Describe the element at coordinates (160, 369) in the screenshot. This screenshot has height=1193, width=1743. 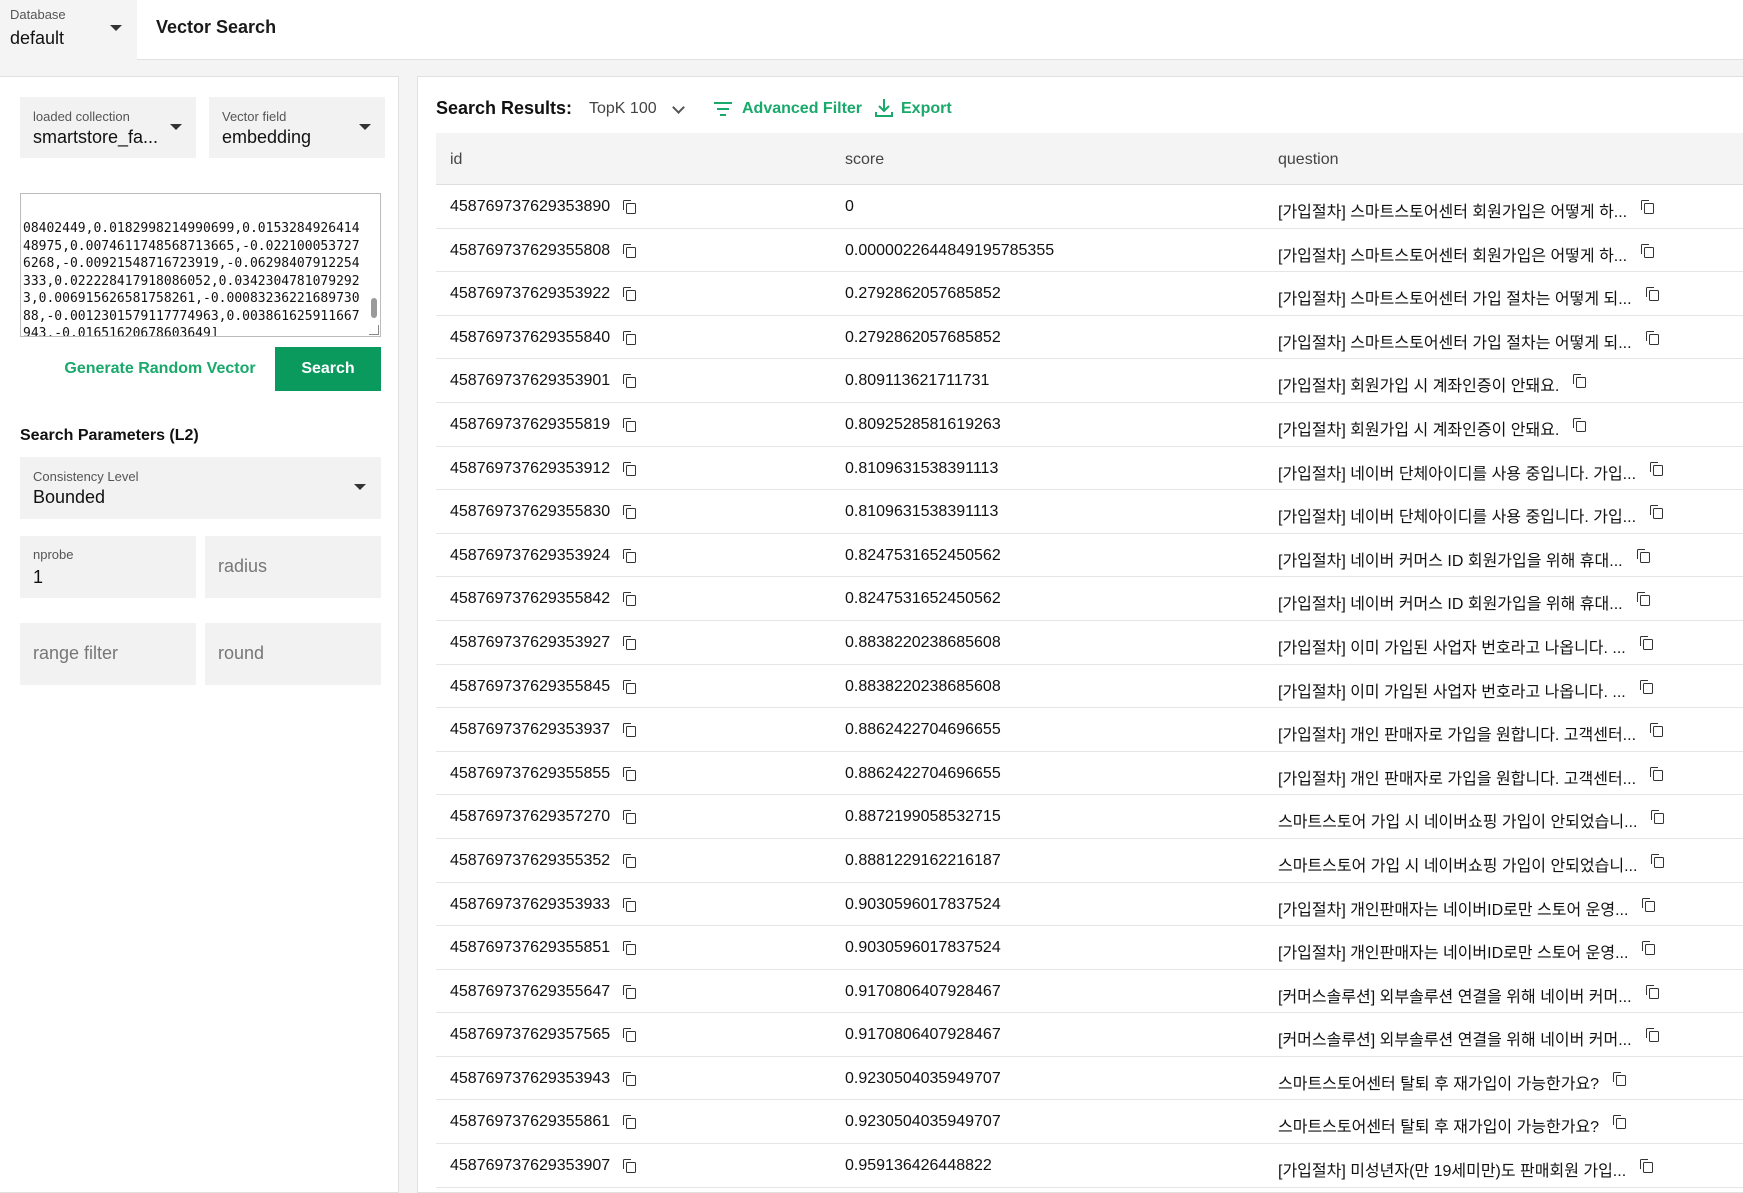
I see `generate-random-vector-button: Generate Random Vector` at that location.